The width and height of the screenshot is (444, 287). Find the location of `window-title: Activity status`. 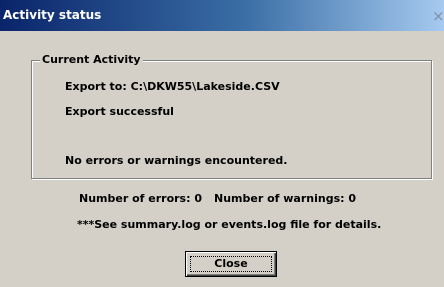

window-title: Activity status is located at coordinates (52, 15).